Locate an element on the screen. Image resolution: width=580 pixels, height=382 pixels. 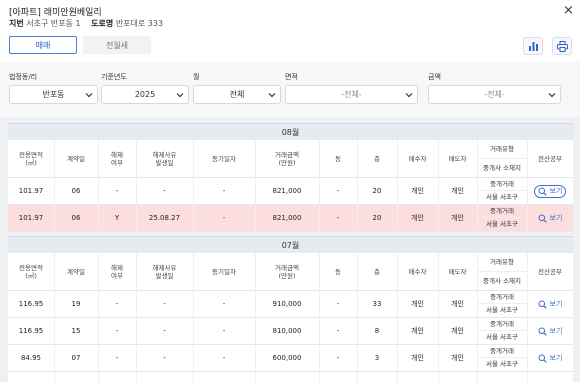
address-line: 지번 서초구 반포동 1 도로명 반포대로 333 is located at coordinates (86, 23).